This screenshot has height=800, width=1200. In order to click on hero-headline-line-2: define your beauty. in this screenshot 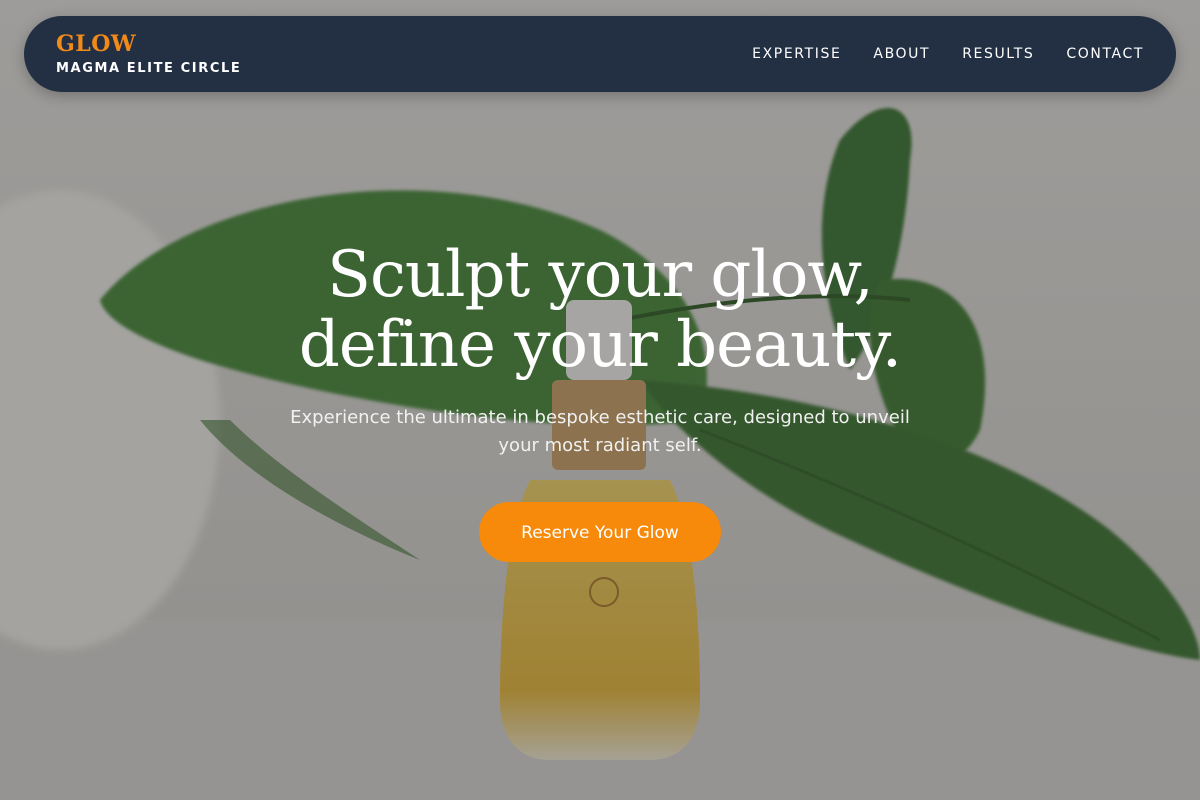, I will do `click(600, 345)`.